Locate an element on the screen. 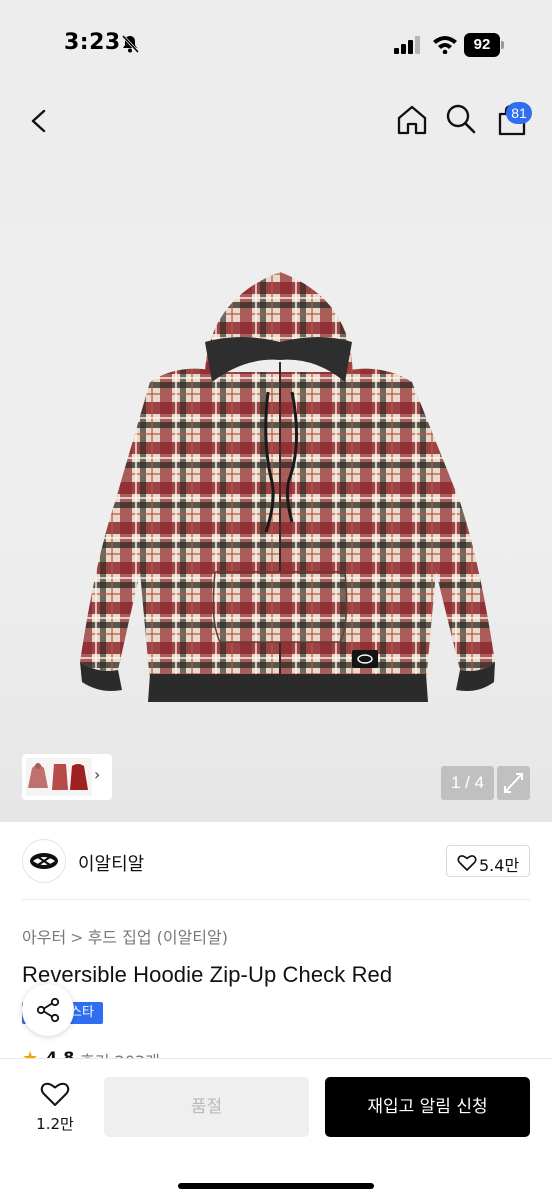  share-icon is located at coordinates (48, 1010).